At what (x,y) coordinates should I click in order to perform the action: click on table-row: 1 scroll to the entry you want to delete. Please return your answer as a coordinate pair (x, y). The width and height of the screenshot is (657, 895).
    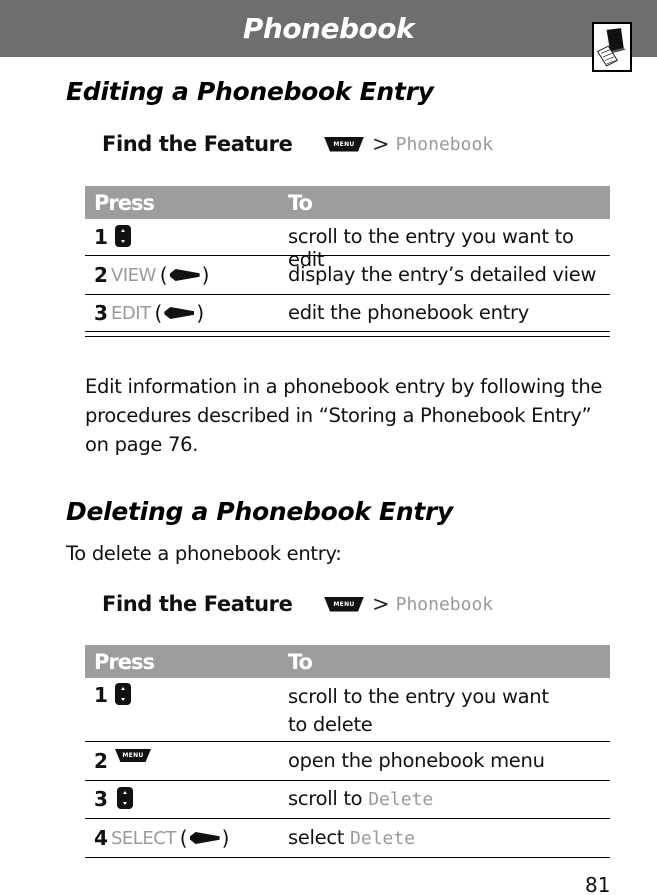
    Looking at the image, I should click on (347, 710).